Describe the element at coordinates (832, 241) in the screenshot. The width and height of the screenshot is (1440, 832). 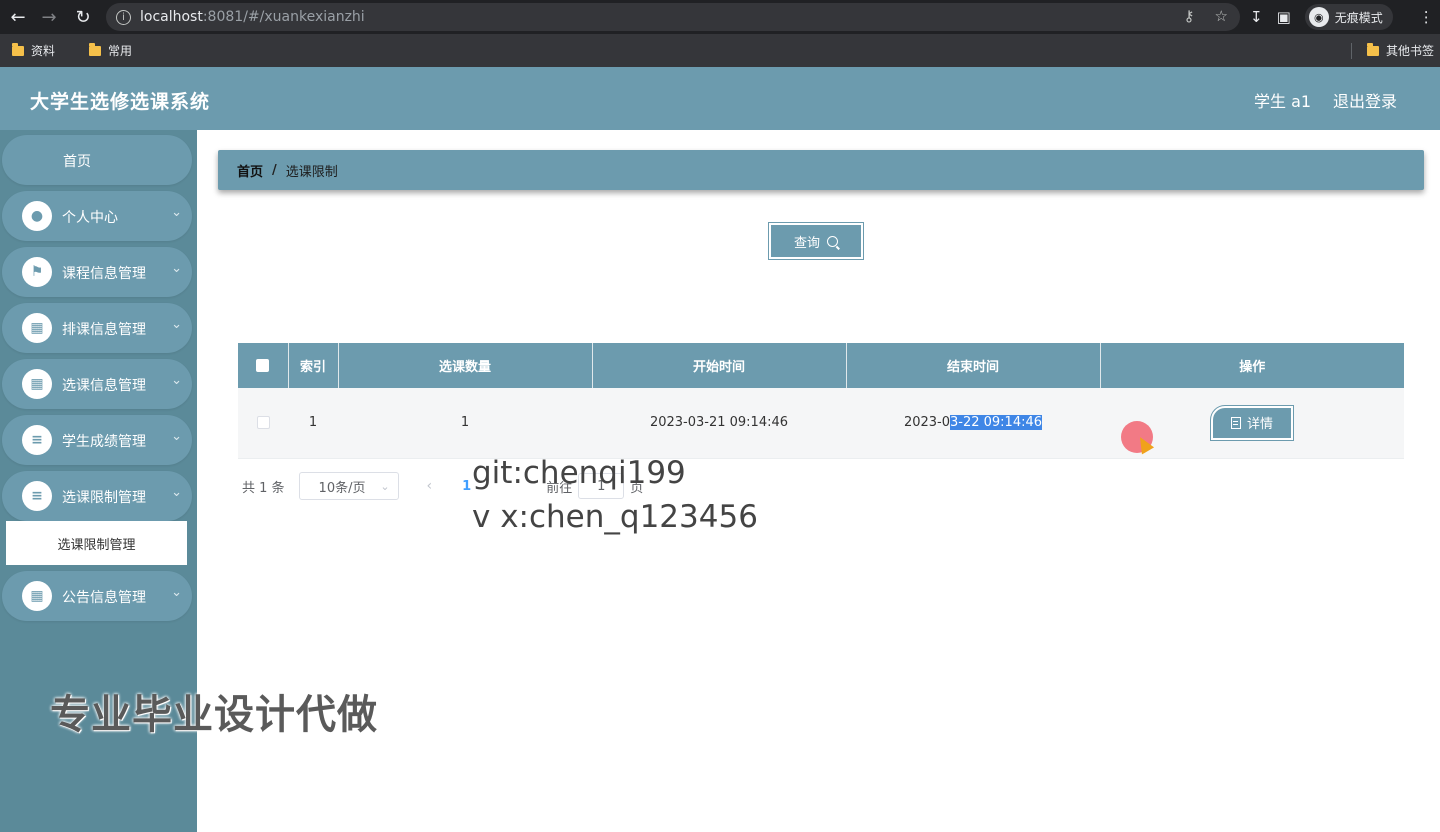
I see `search-icon` at that location.